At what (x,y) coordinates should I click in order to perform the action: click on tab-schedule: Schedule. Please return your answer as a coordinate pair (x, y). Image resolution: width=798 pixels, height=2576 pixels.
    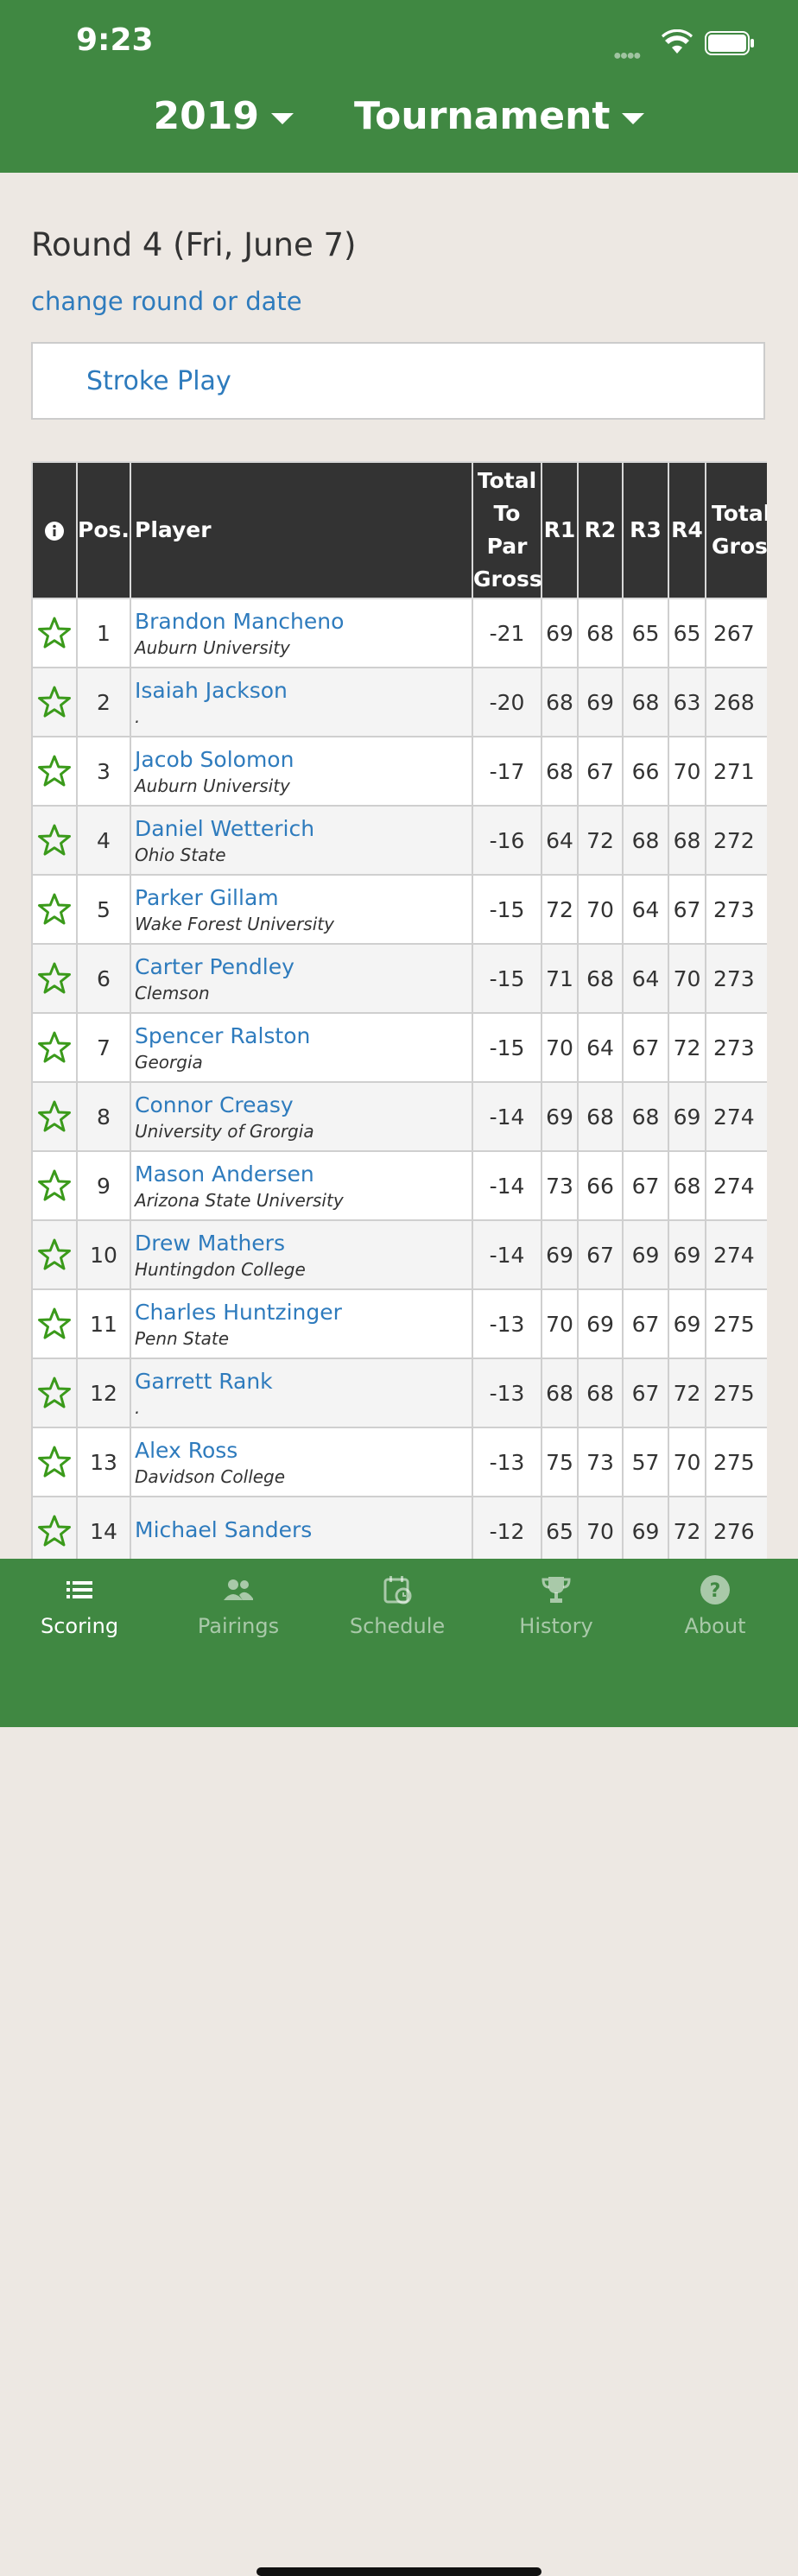
    Looking at the image, I should click on (398, 1617).